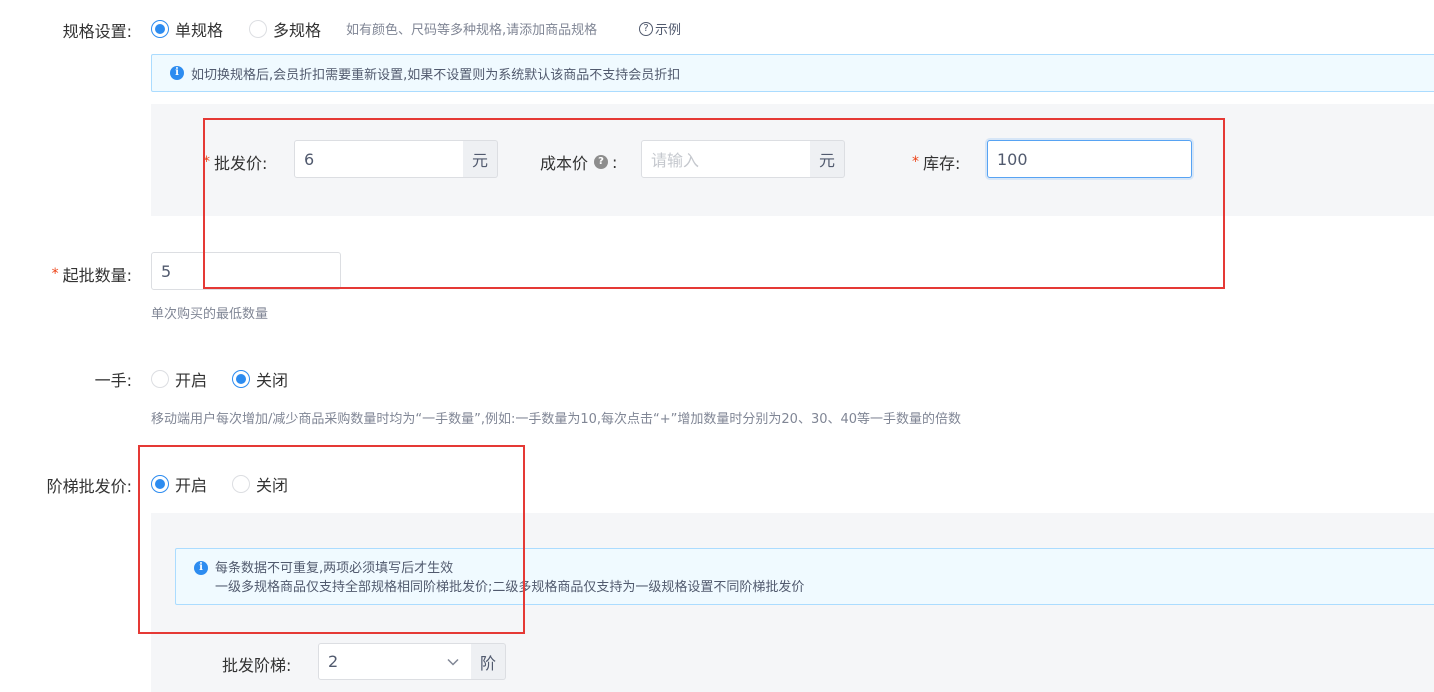  I want to click on tiers-unit: 阶, so click(488, 661).